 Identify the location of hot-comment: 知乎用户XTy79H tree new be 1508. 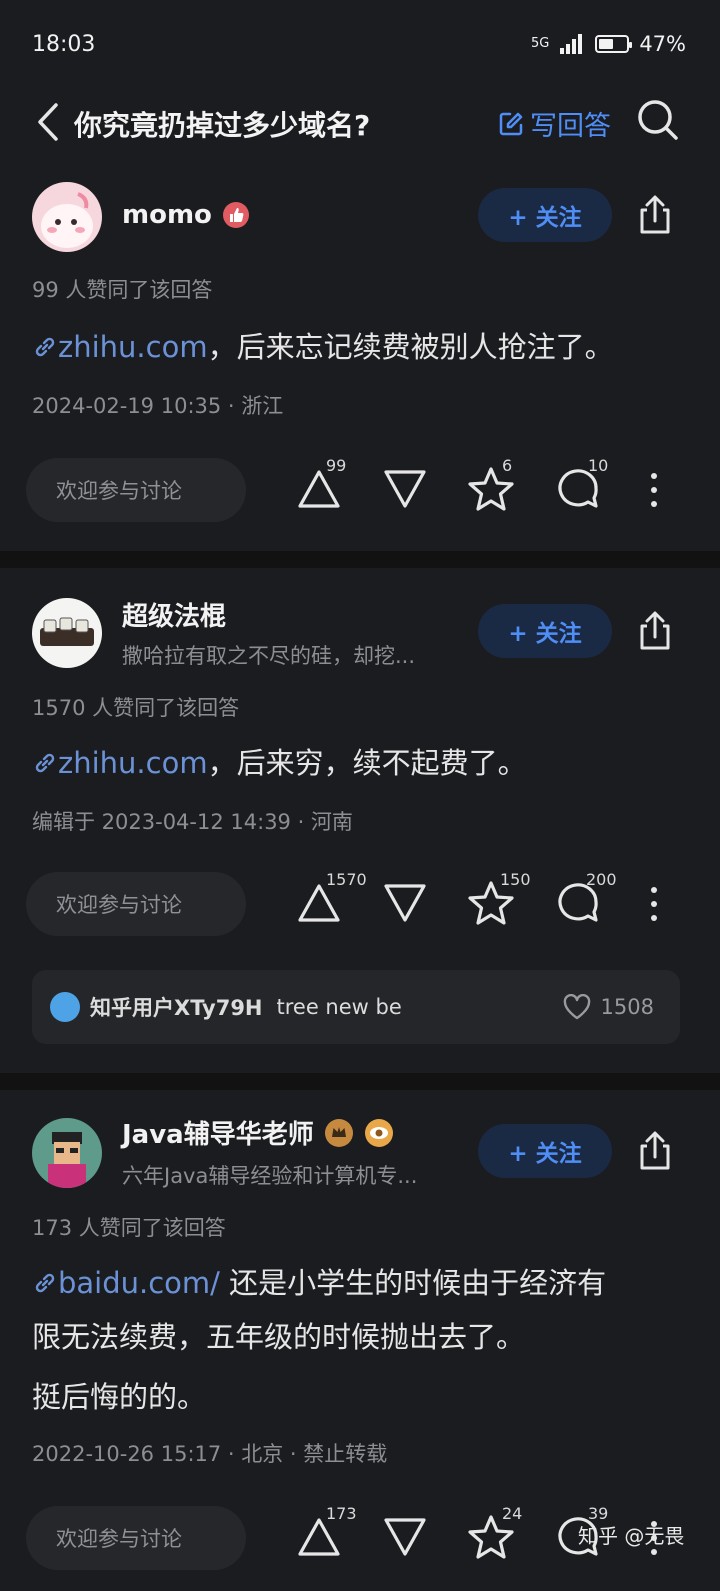
(356, 1007).